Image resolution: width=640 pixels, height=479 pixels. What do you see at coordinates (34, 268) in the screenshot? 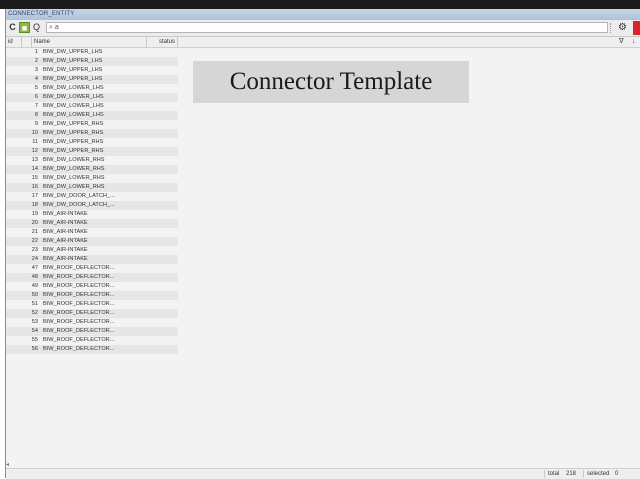
I see `row-id: 47` at bounding box center [34, 268].